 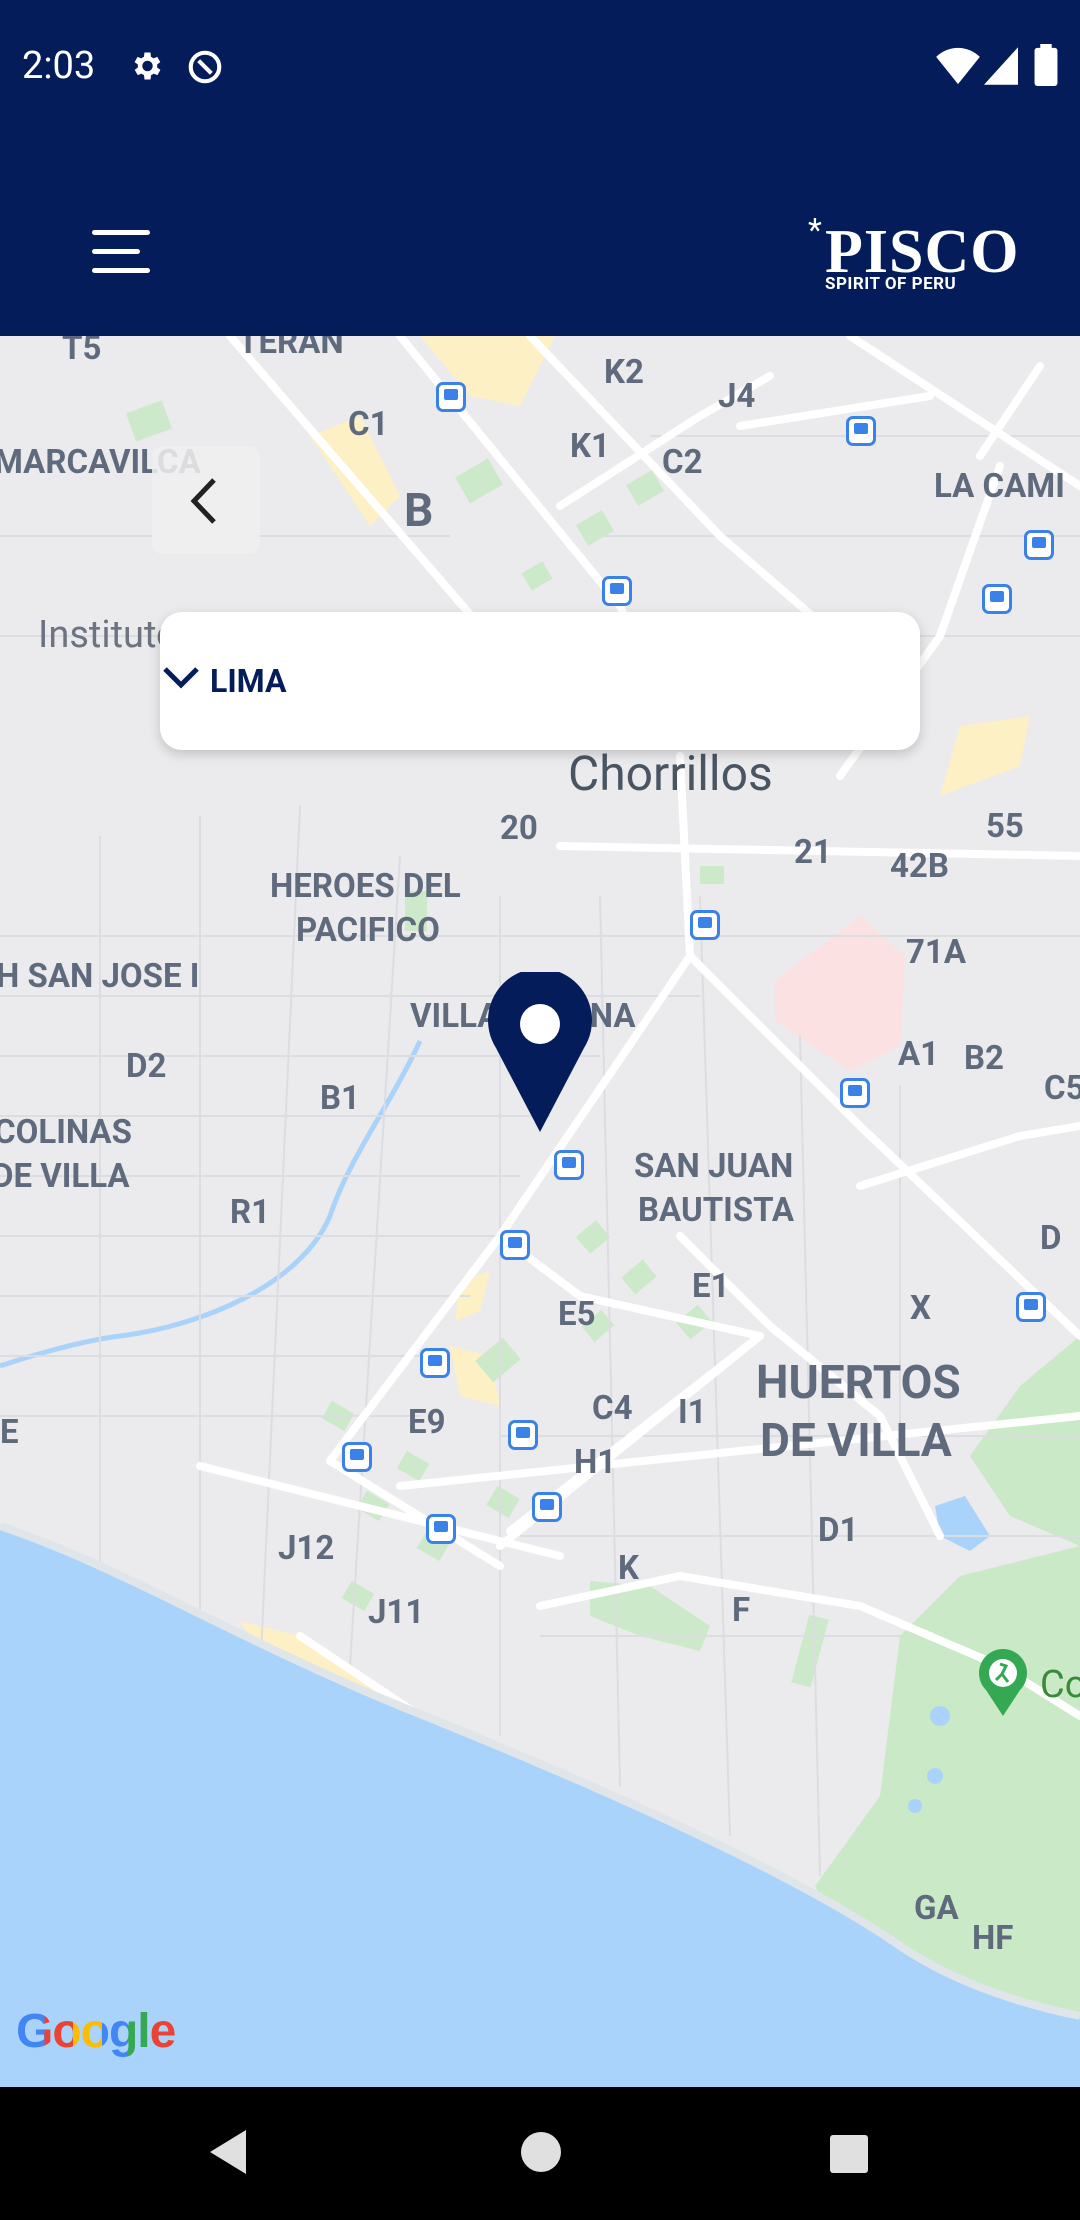 I want to click on map-label: K1, so click(x=590, y=446).